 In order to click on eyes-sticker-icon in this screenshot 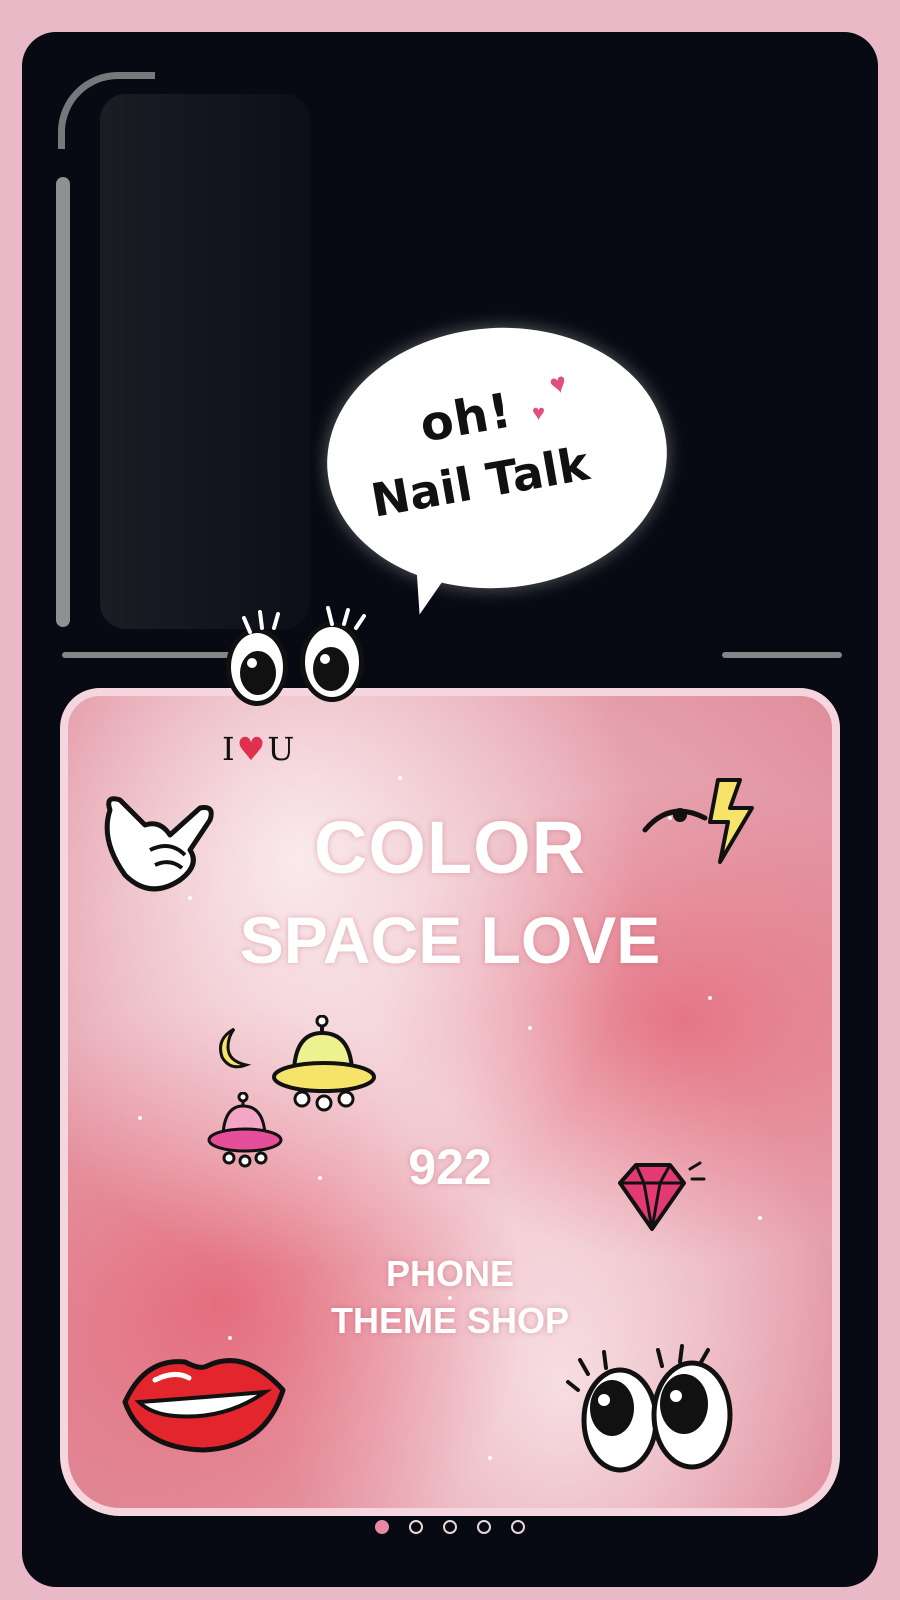, I will do `click(649, 1408)`.